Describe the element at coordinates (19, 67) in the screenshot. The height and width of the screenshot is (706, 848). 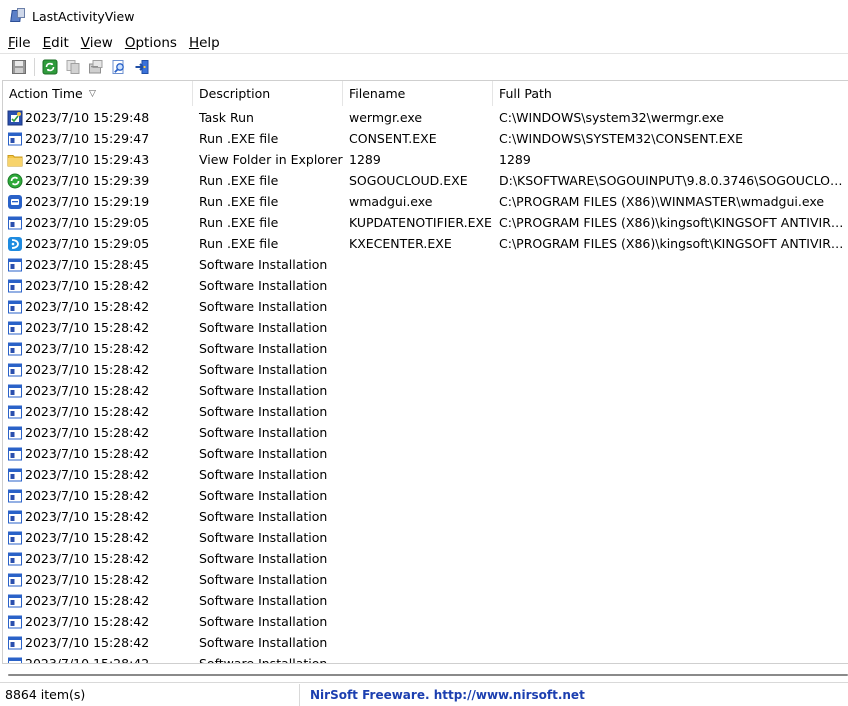
I see `save-icon` at that location.